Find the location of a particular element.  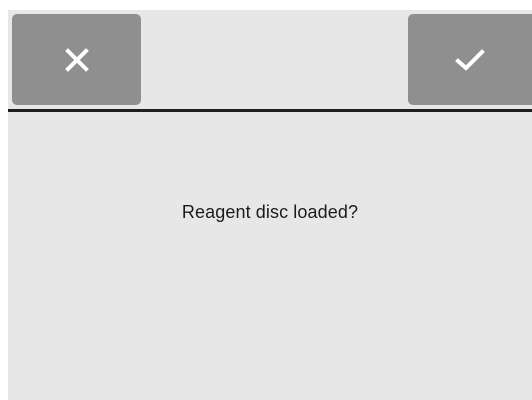

dialog-message: Reagent disc loaded? is located at coordinates (270, 212).